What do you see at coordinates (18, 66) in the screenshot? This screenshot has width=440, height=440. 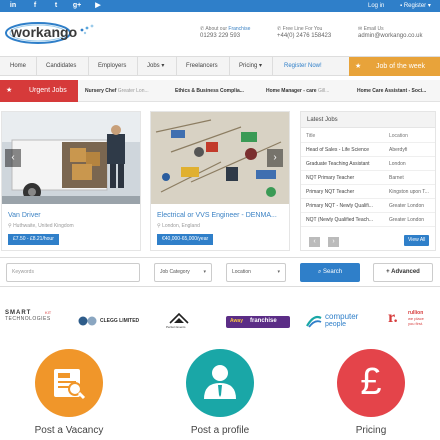 I see `nav-home: Home` at bounding box center [18, 66].